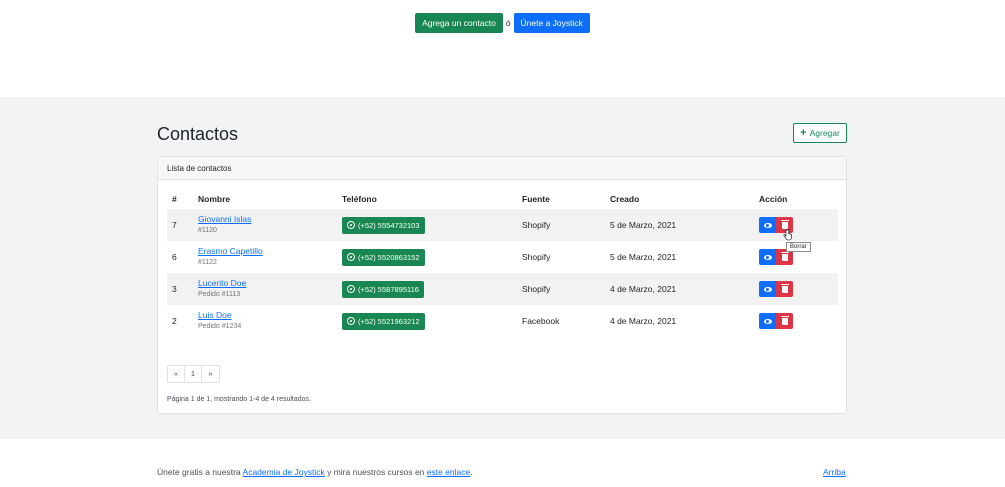 The image size is (1005, 487). I want to click on phone-number: (+52) 5521963212, so click(389, 321).